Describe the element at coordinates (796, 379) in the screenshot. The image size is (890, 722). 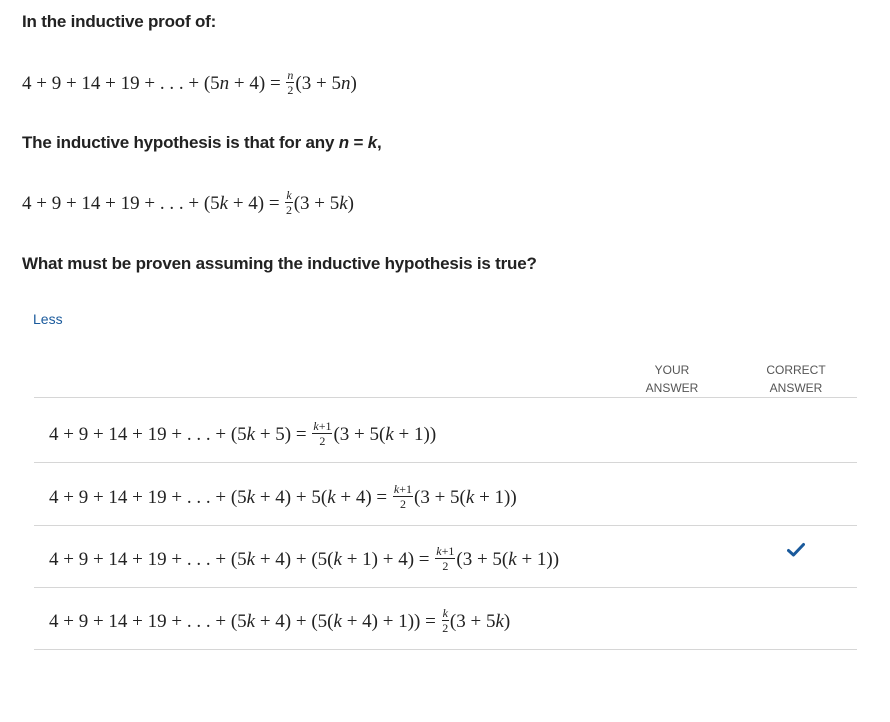
I see `correct-answer-header: CORRECT ANSWER` at that location.